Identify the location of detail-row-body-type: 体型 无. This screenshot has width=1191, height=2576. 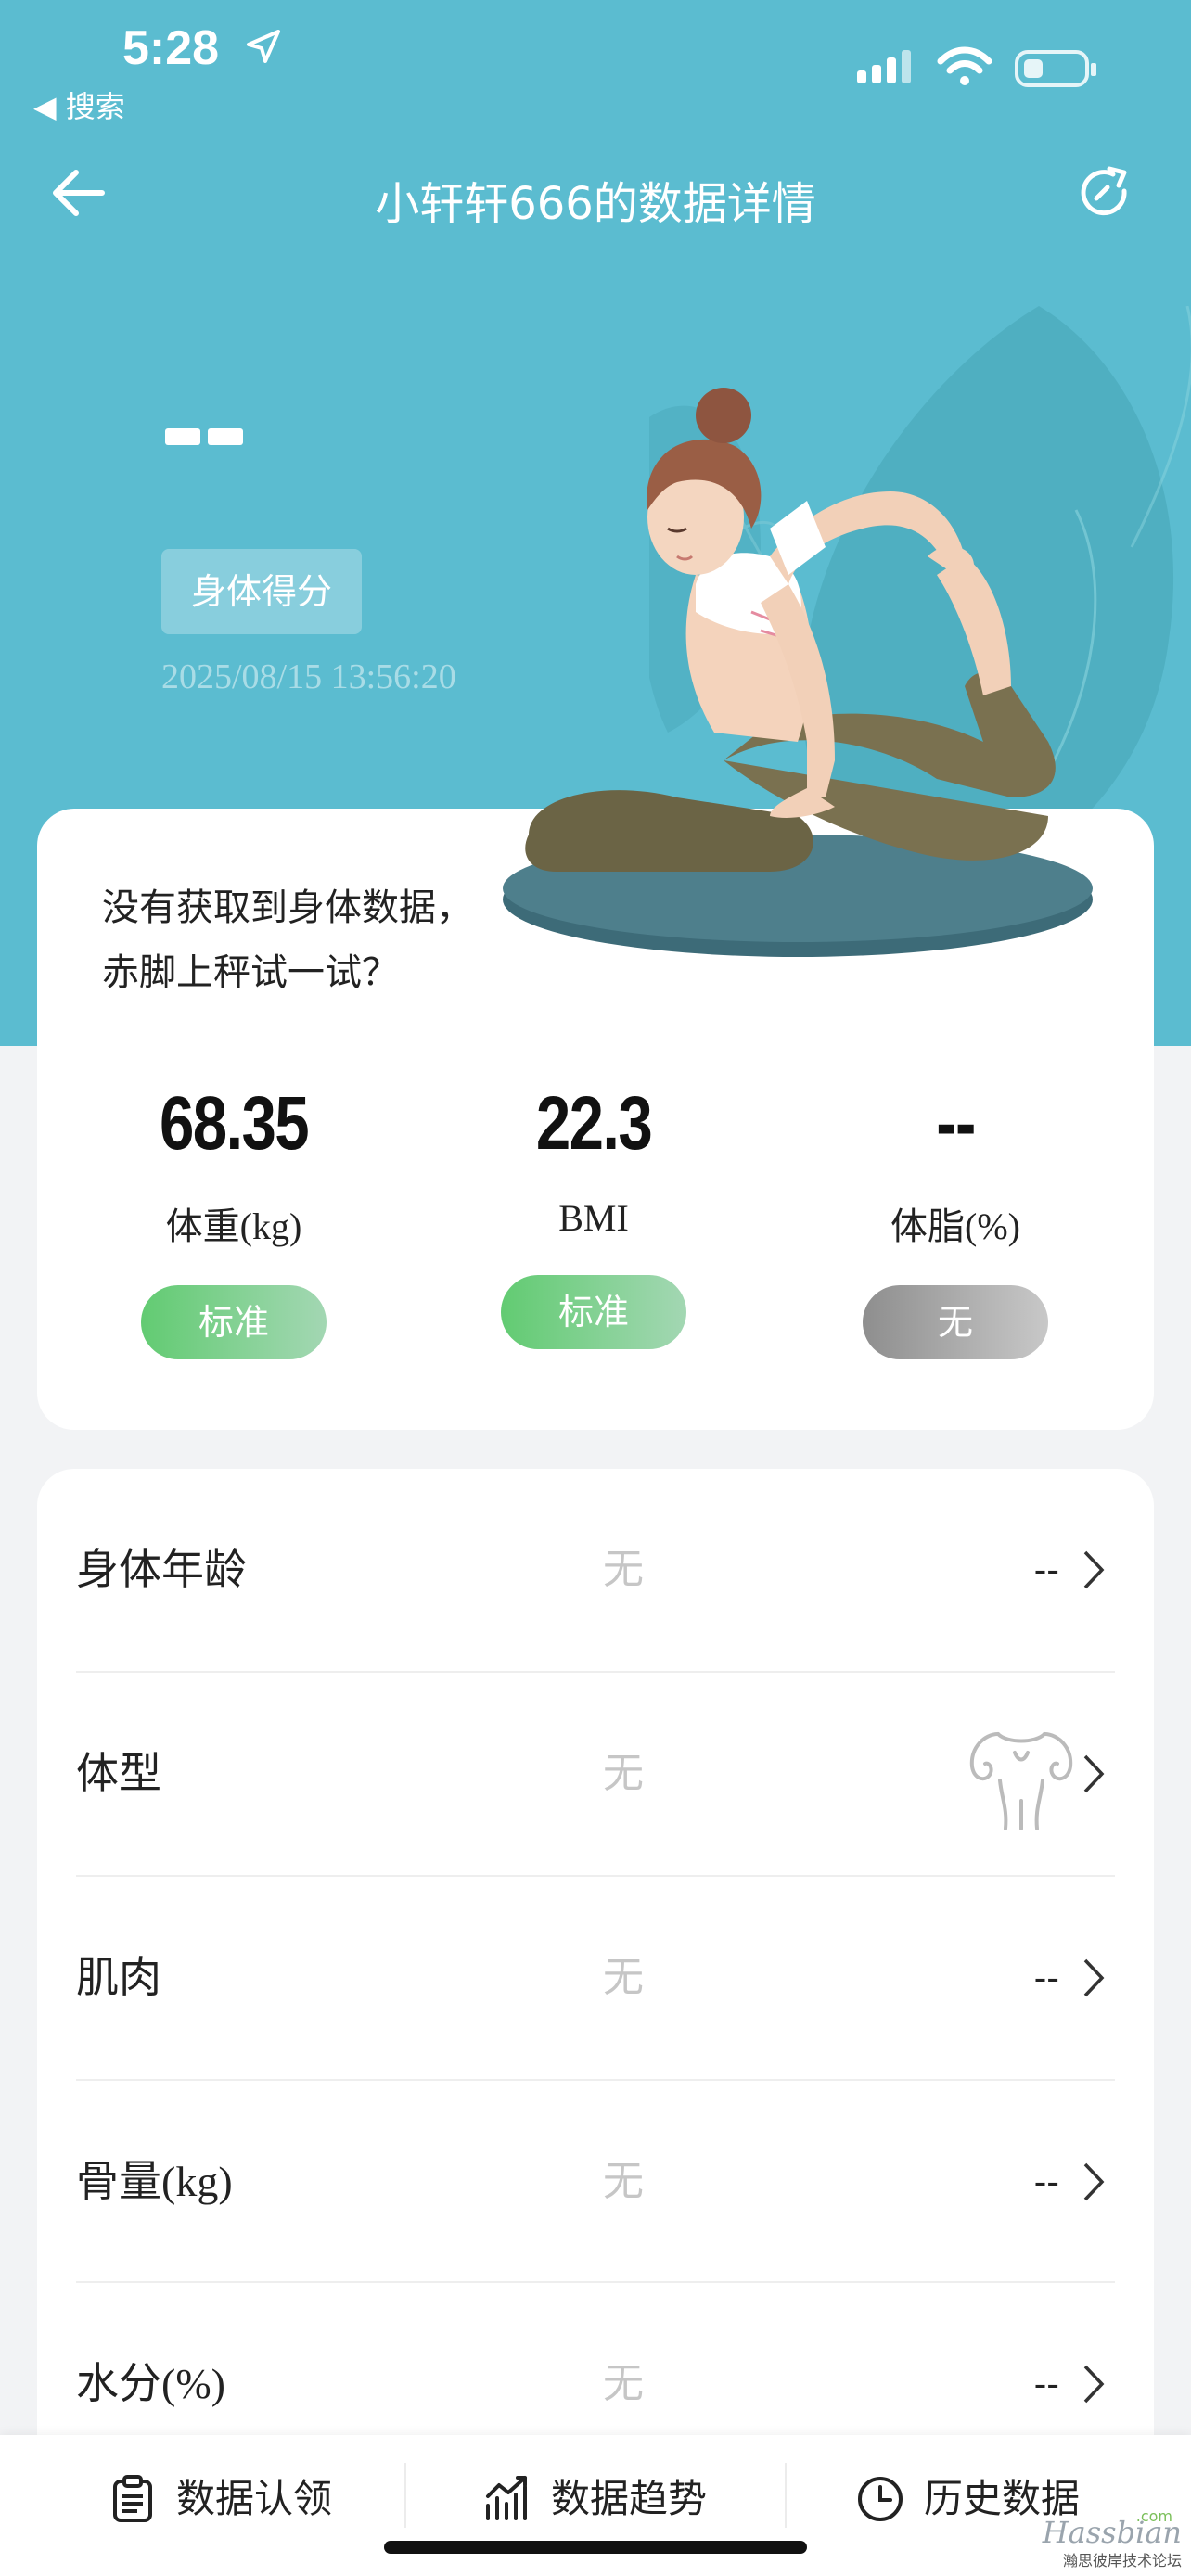
(595, 1774).